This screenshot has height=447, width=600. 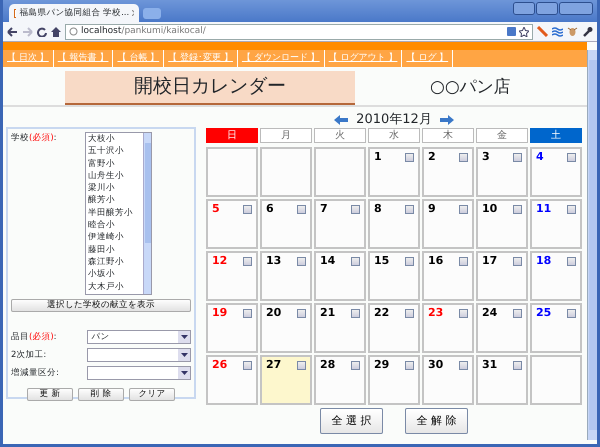 I want to click on school-list: 大枝小 五十沢小 富野小 山舟生小 梁川小 醸芳小 半田醸芳小 睦合小 伊達崎小 藤田小 森江野小 小坂小 大木戸小, so click(x=118, y=213).